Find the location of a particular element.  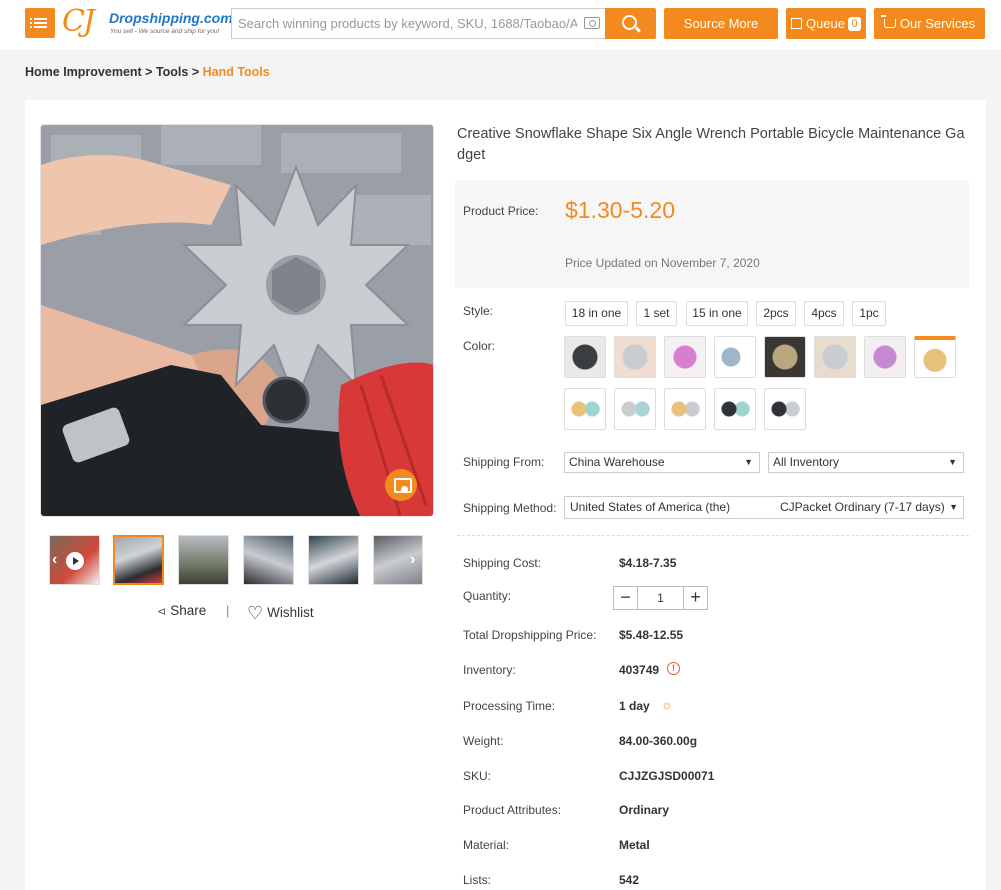

shipping-cost-label: Shipping Cost: is located at coordinates (502, 563).